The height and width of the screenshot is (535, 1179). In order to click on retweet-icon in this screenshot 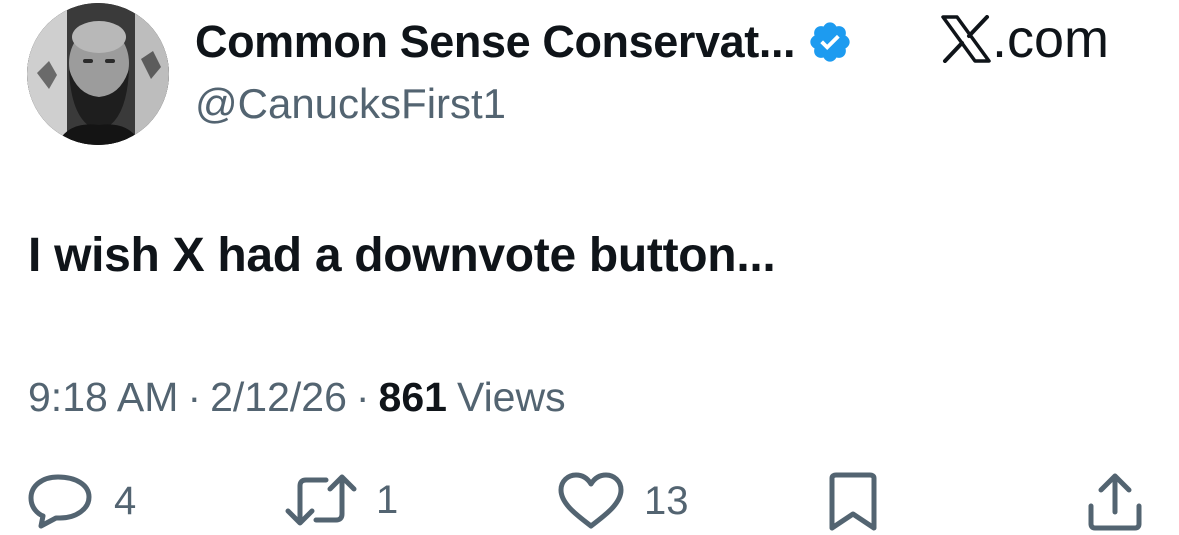, I will do `click(321, 500)`.